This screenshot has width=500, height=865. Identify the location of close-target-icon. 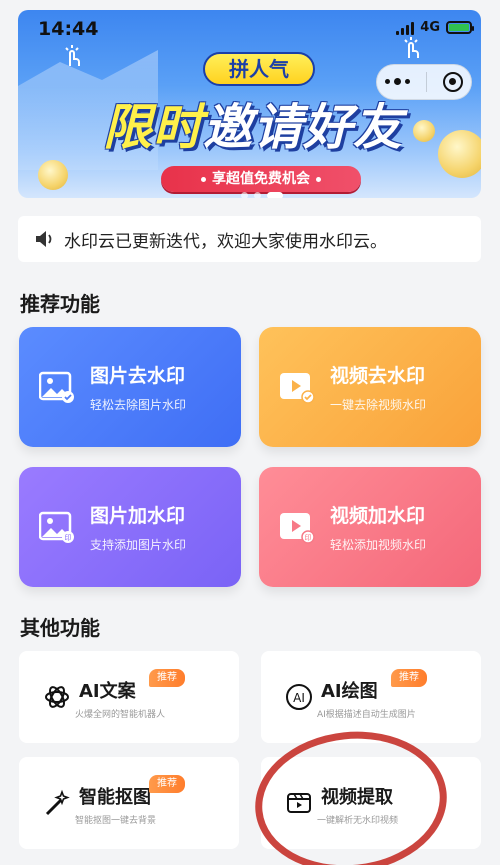
(453, 82).